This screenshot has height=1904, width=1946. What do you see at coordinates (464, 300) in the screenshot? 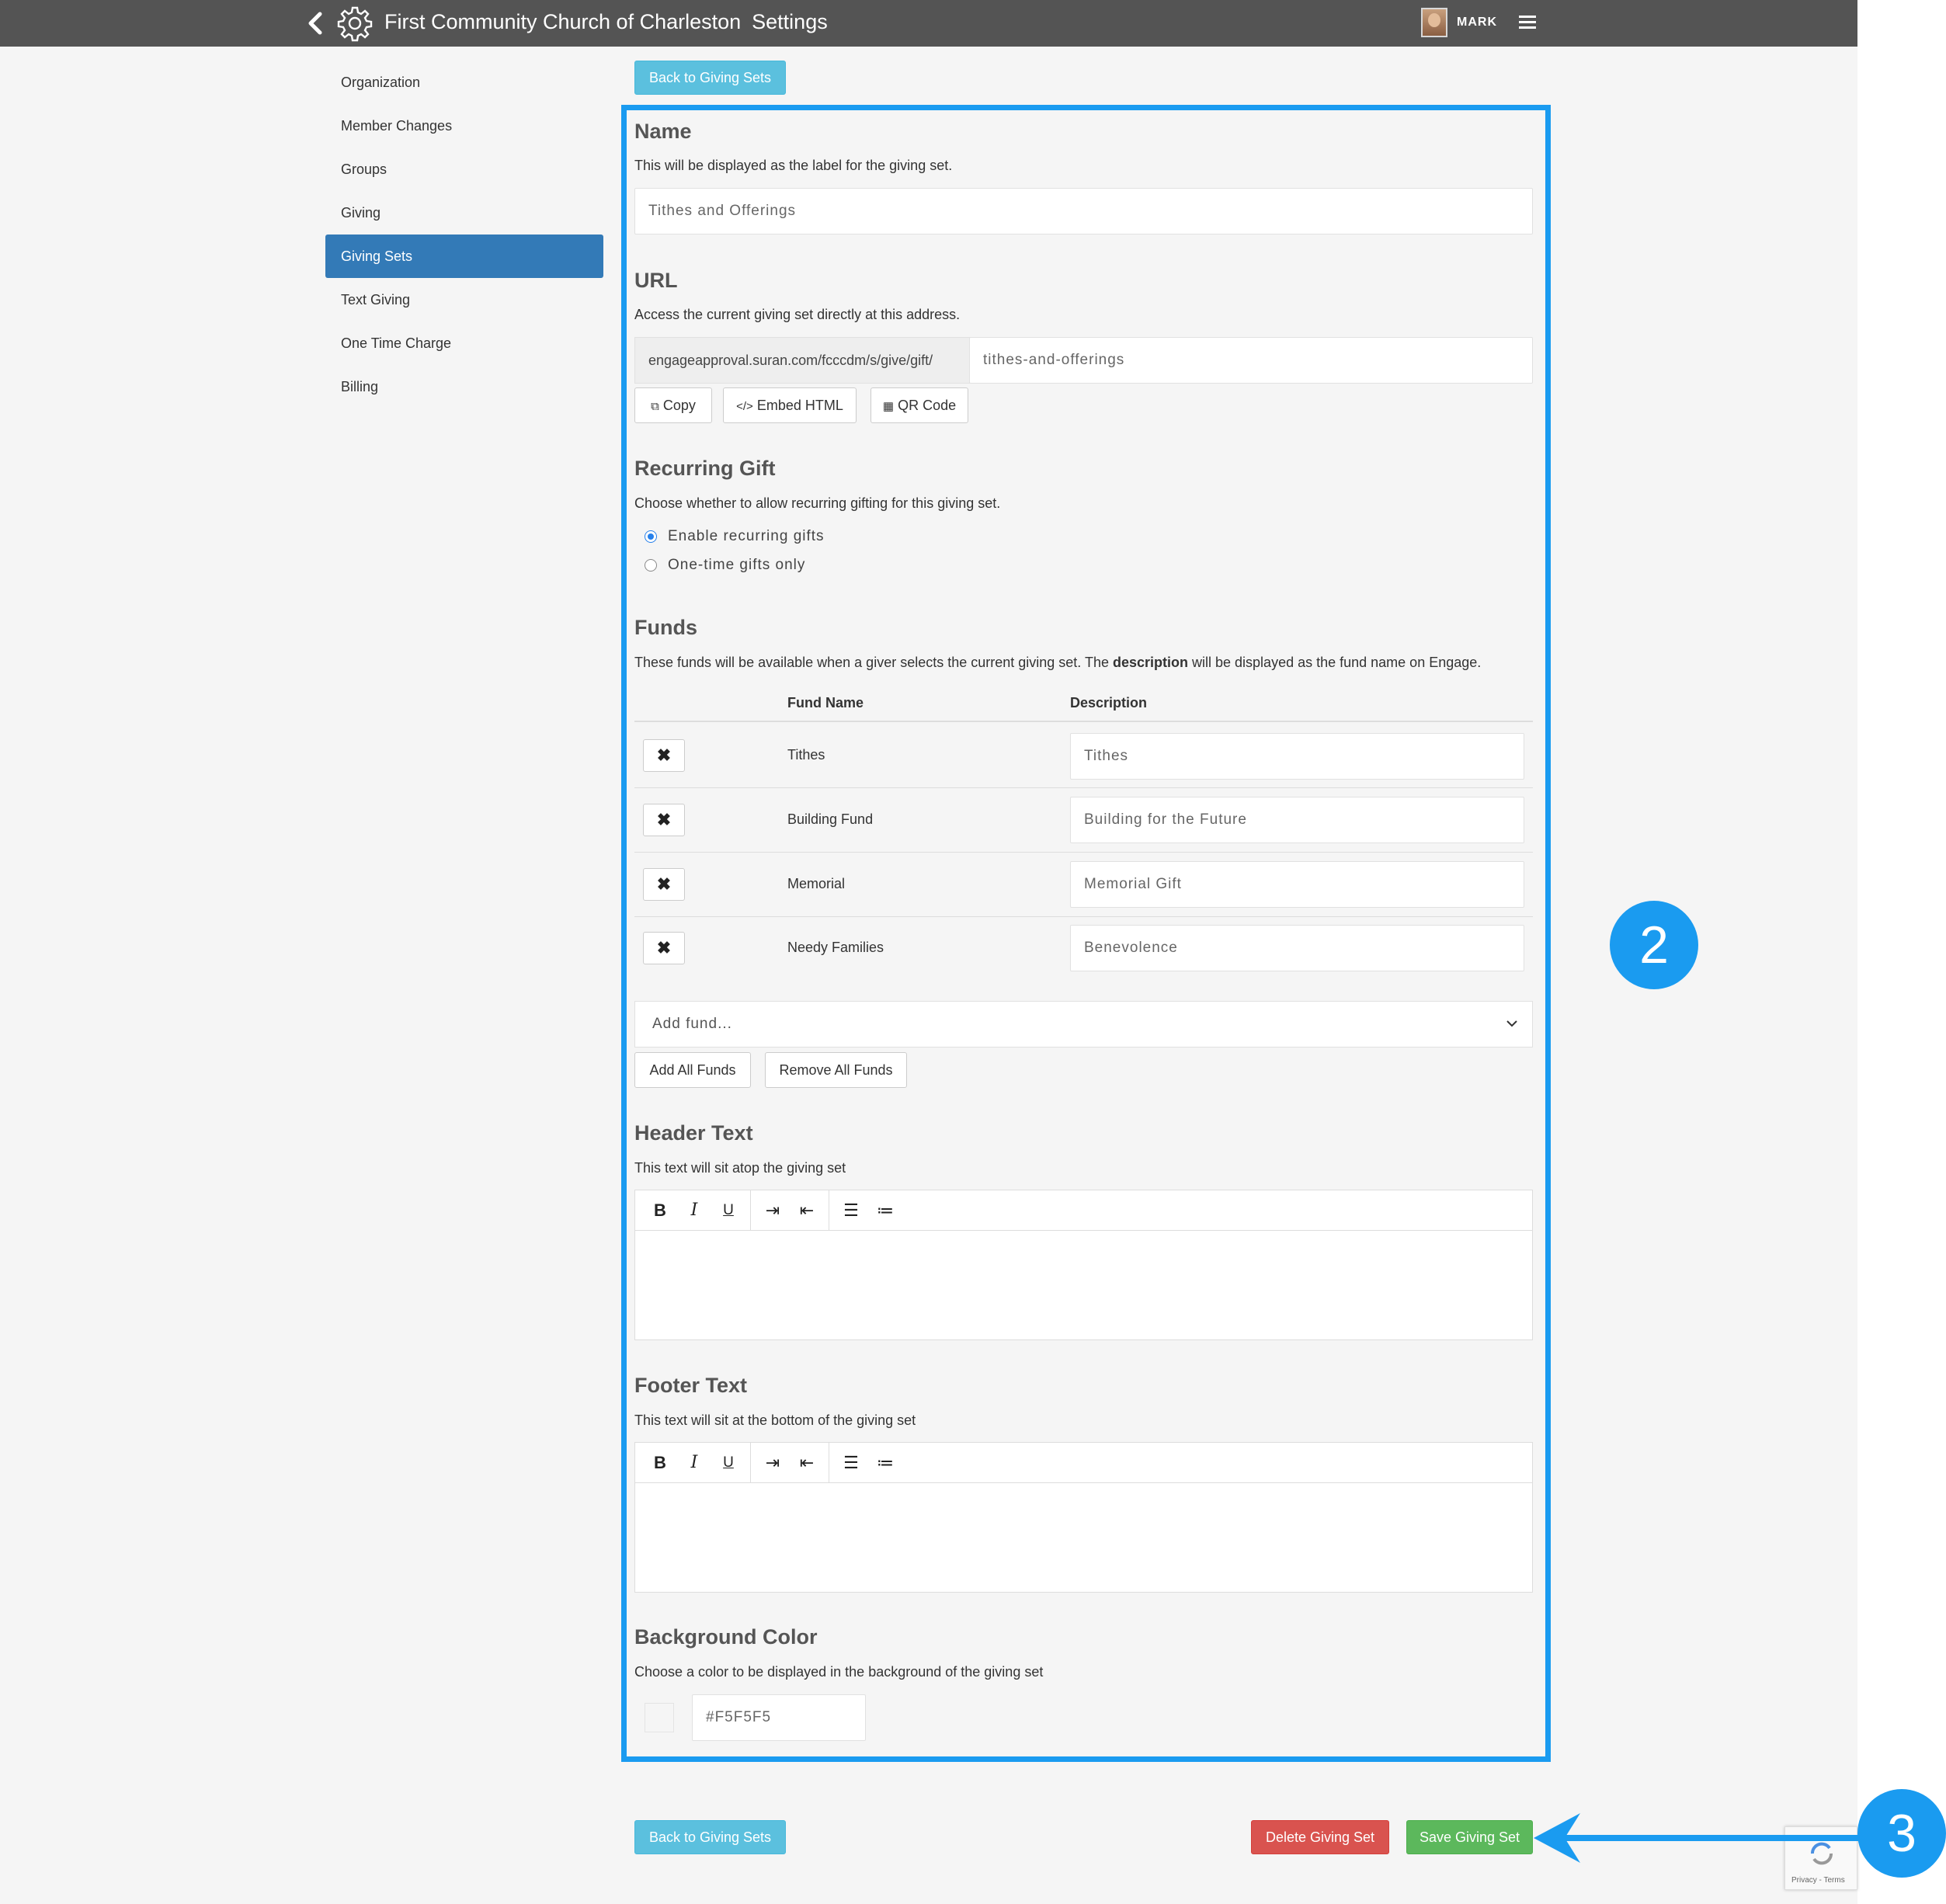
I see `sidebar-item-text-giving: Text Giving` at bounding box center [464, 300].